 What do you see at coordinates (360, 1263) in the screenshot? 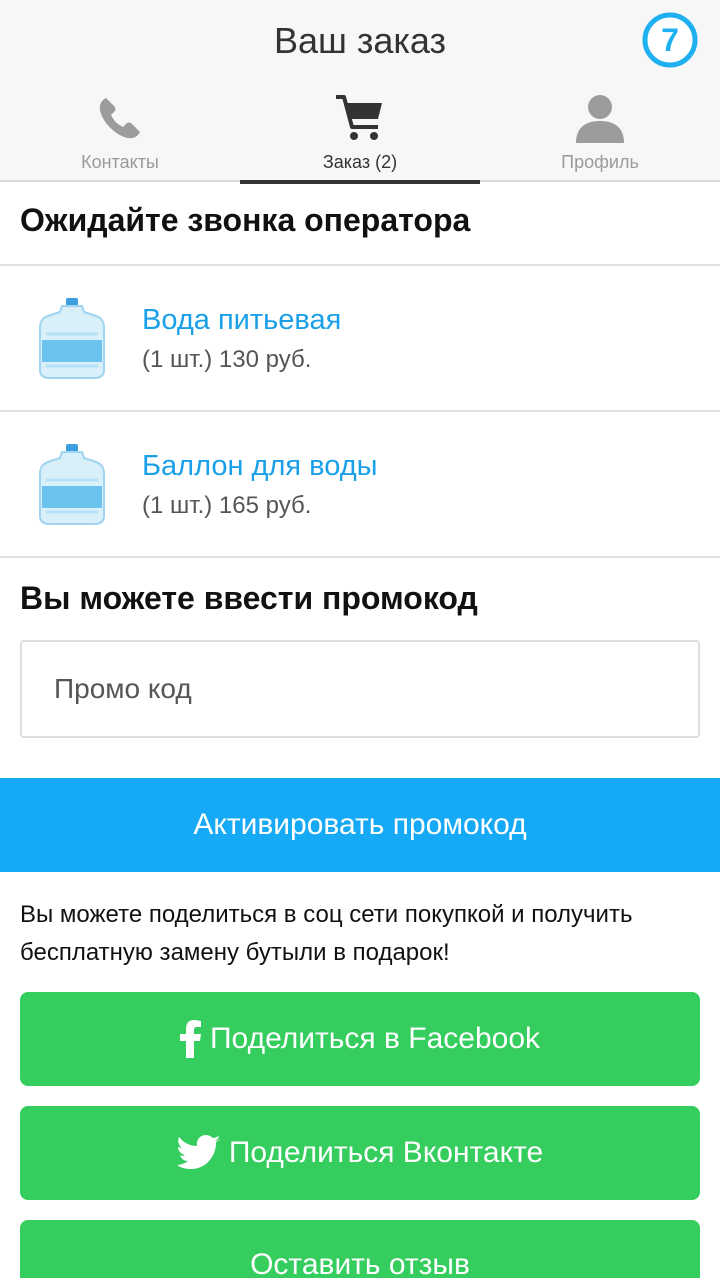
I see `leave-review-label: Оставить отзыв` at bounding box center [360, 1263].